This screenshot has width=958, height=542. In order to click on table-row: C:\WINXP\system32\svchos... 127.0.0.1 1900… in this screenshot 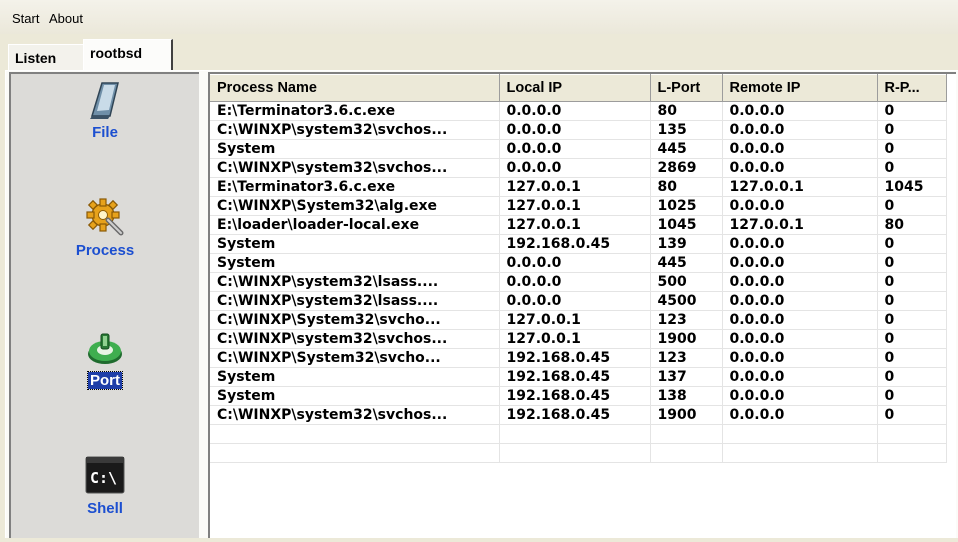, I will do `click(578, 339)`.